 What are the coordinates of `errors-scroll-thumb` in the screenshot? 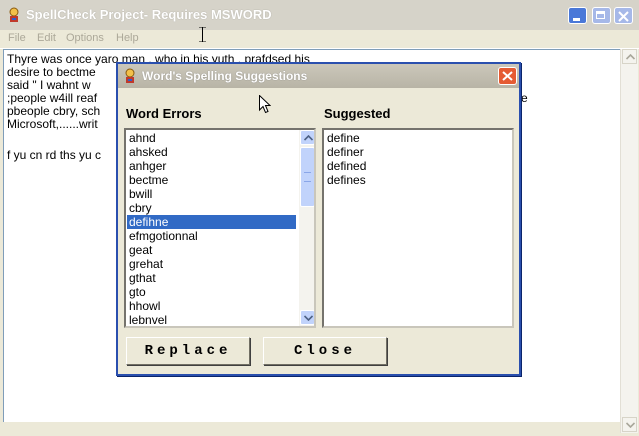 It's located at (307, 177).